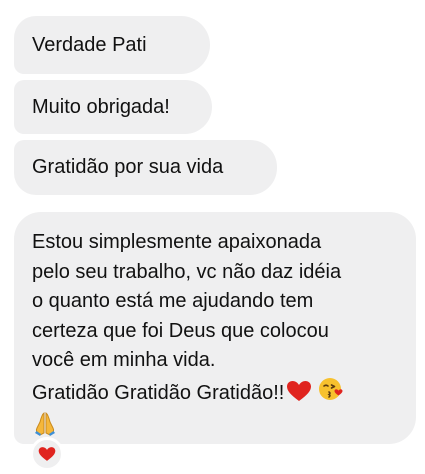  I want to click on message-bubble: Muito obrigada!, so click(113, 107).